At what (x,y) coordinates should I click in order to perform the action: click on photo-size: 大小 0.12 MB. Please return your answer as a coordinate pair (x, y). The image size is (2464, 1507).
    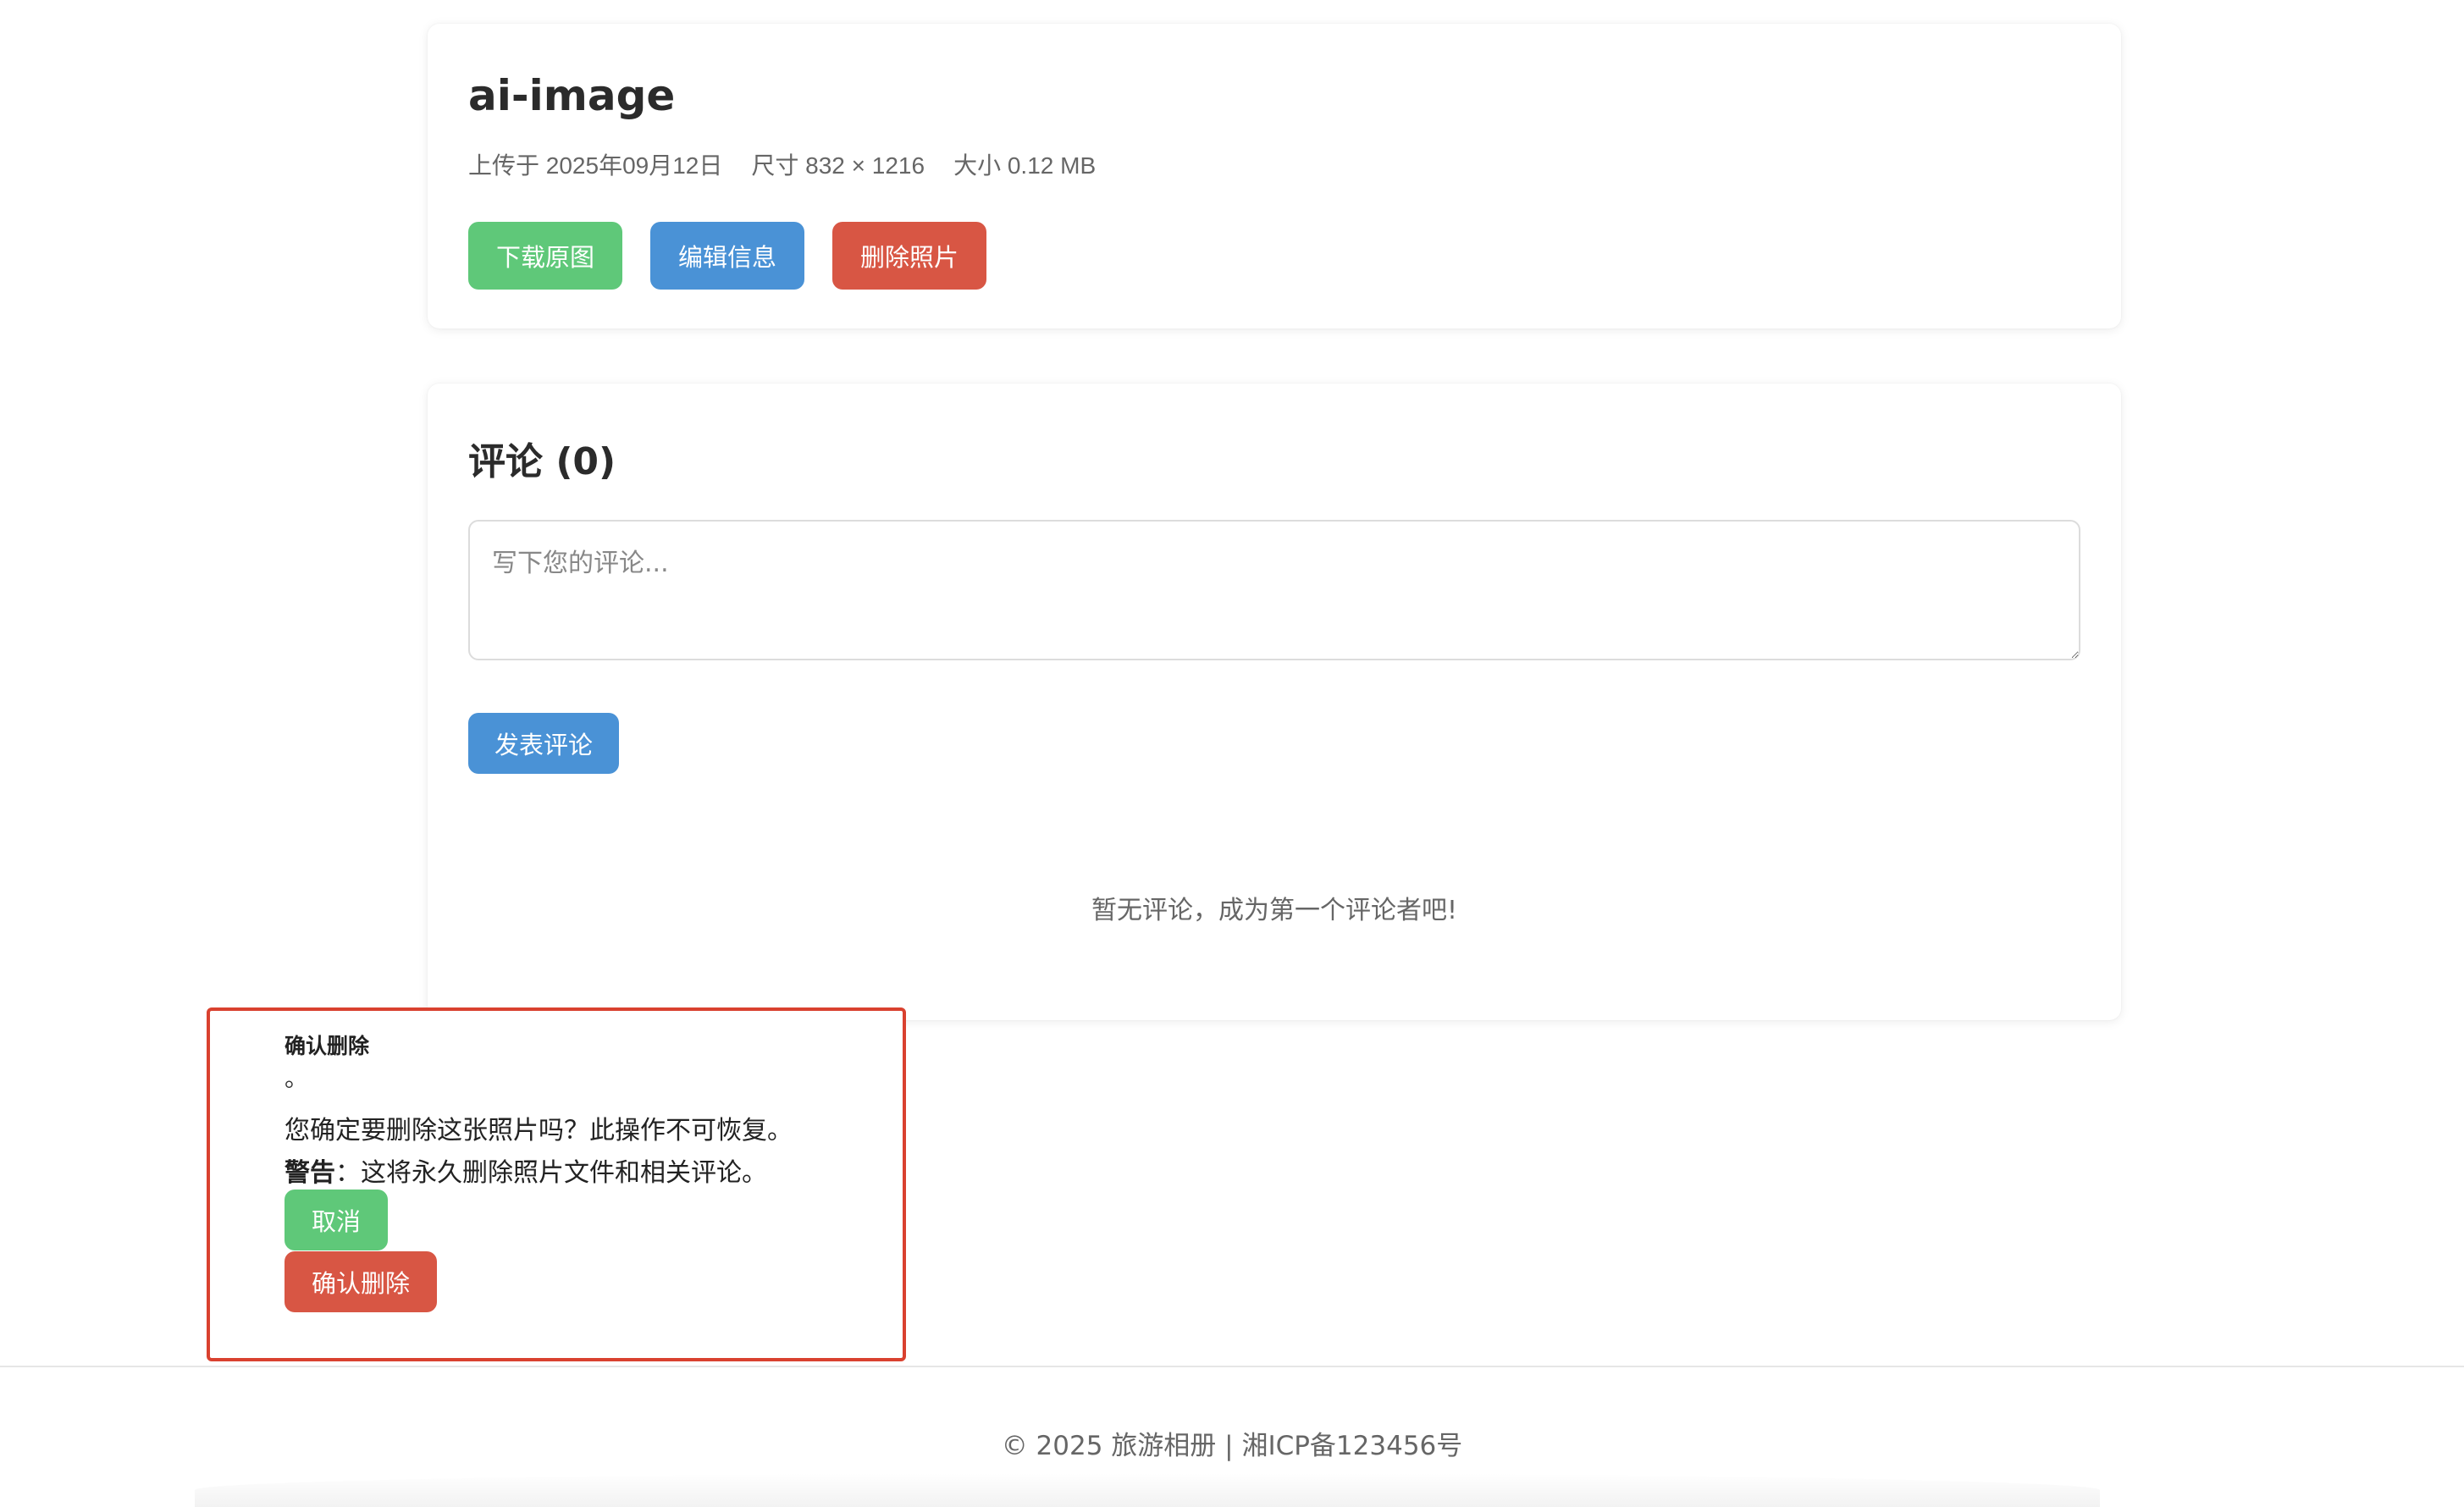
    Looking at the image, I should click on (1025, 165).